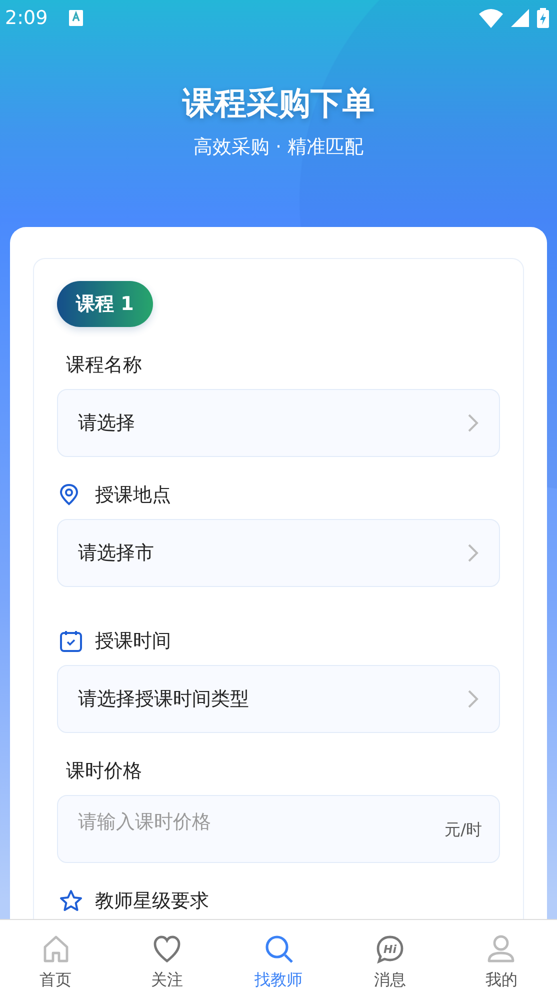  What do you see at coordinates (463, 830) in the screenshot?
I see `unit-label: 元/时` at bounding box center [463, 830].